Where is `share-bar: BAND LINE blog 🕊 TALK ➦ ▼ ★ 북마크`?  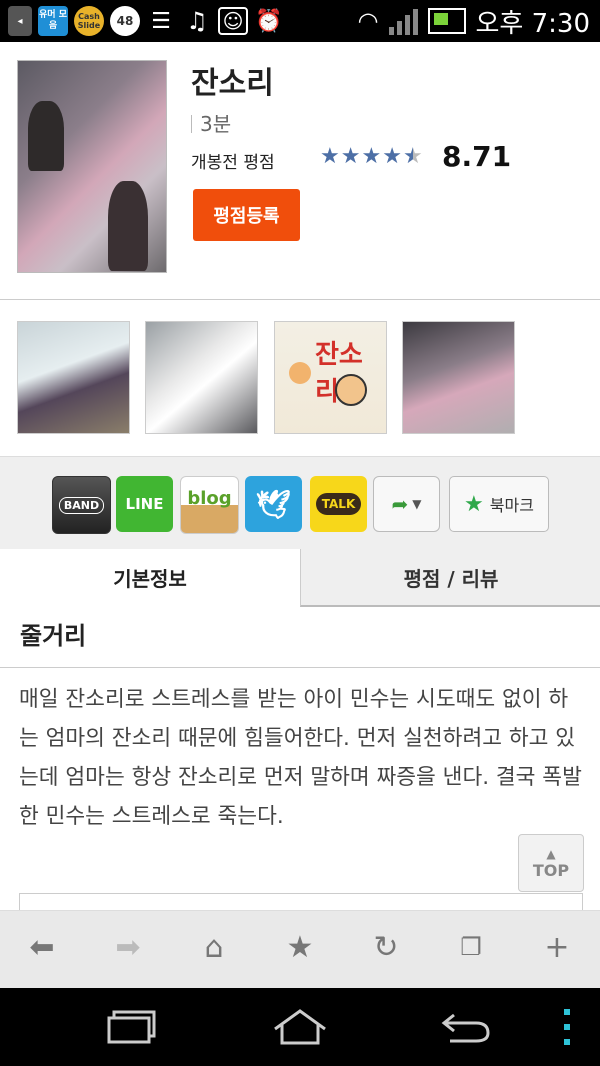 share-bar: BAND LINE blog 🕊 TALK ➦ ▼ ★ 북마크 is located at coordinates (300, 503).